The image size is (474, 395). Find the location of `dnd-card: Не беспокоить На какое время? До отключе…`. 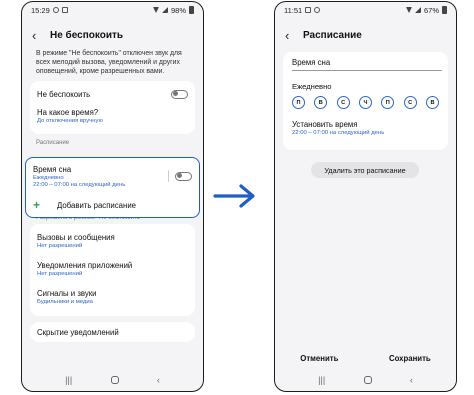

dnd-card: Не беспокоить На какое время? До отключе… is located at coordinates (112, 108).